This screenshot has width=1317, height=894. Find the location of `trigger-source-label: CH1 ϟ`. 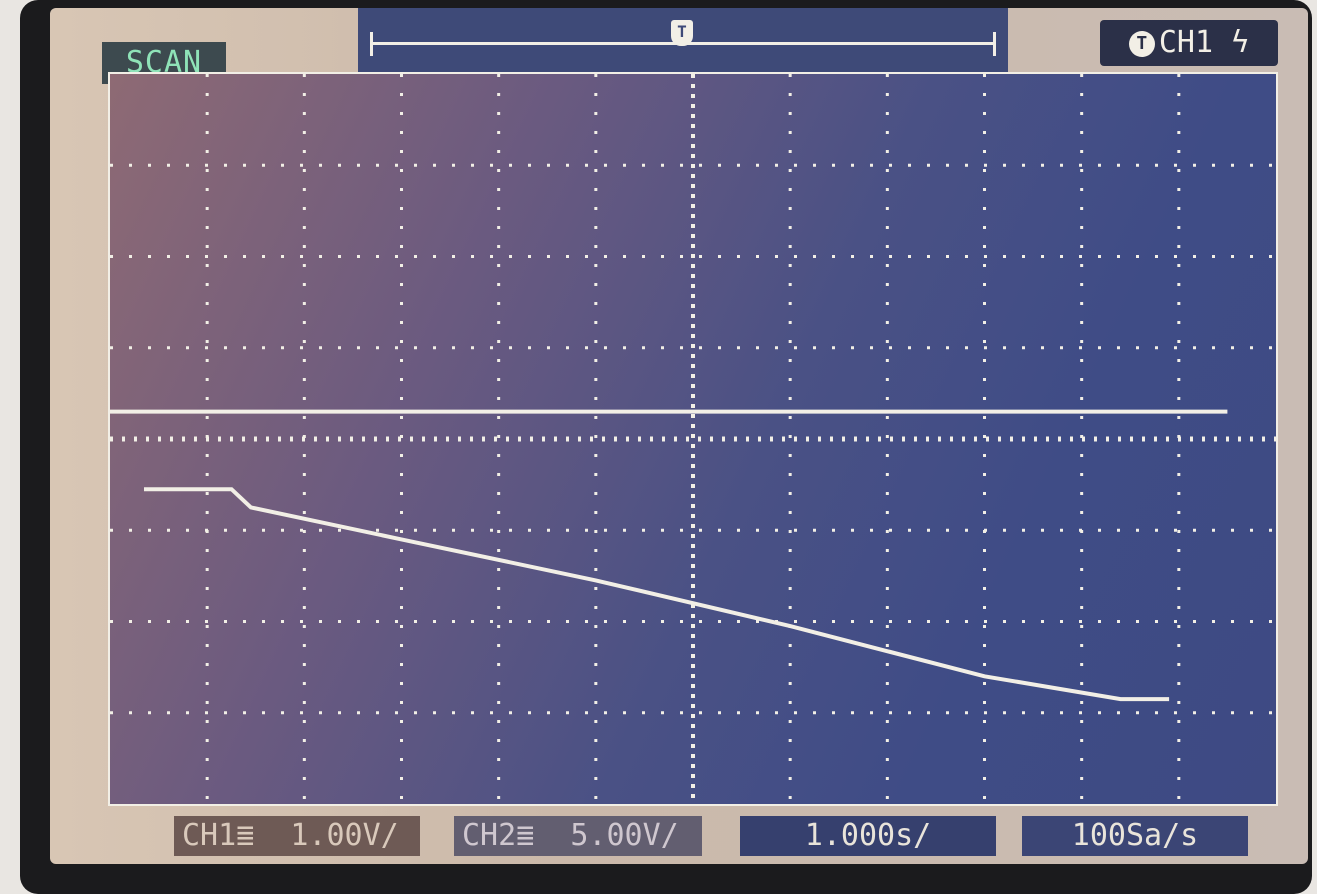

trigger-source-label: CH1 ϟ is located at coordinates (1204, 42).